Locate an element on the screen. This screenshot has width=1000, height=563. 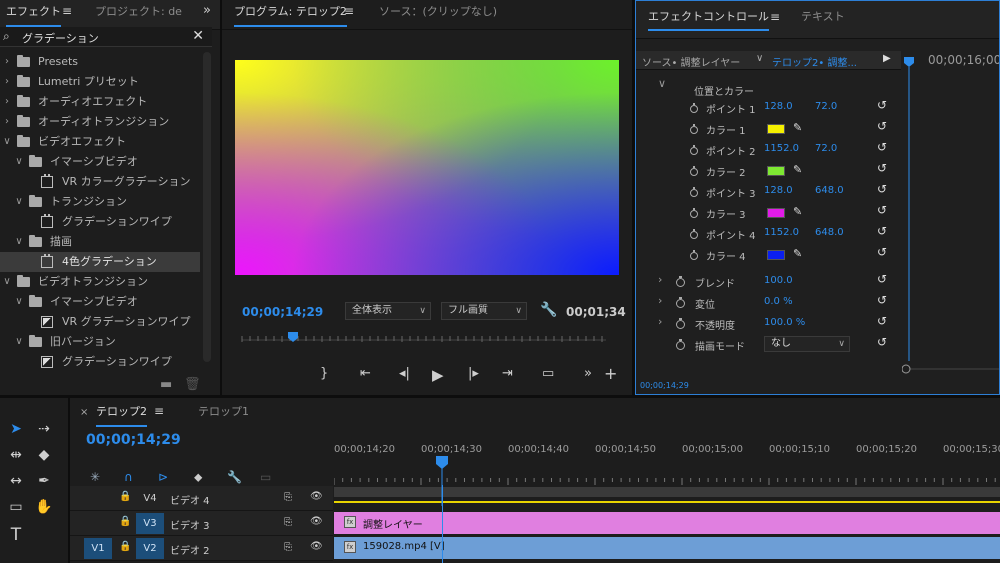
tab-sequence-2: テロップ1 is located at coordinates (223, 415).